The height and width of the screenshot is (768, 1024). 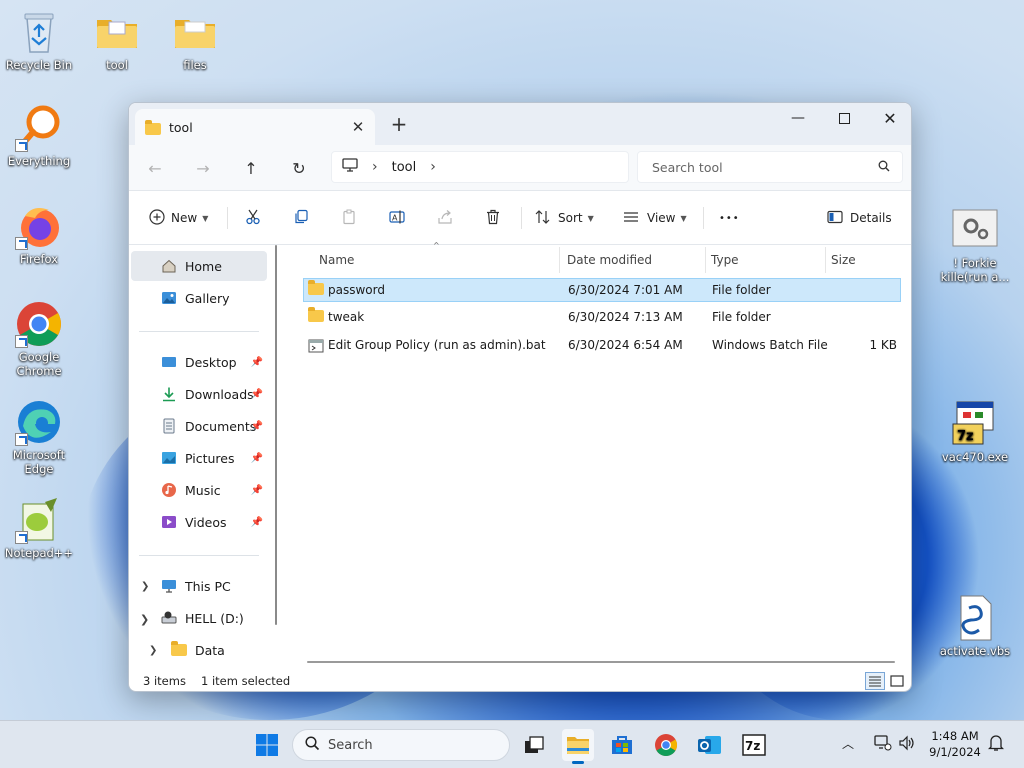 What do you see at coordinates (157, 218) in the screenshot?
I see `plus-circle-icon` at bounding box center [157, 218].